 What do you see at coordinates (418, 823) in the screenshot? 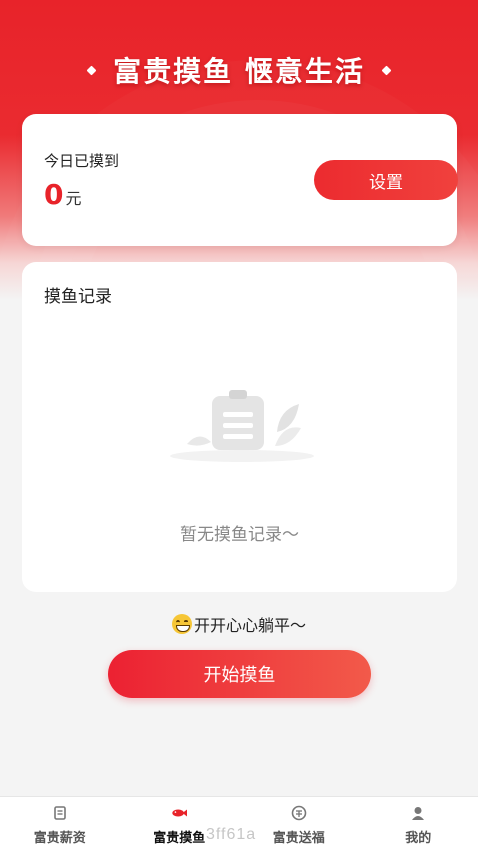
I see `tab-mine: 我的` at bounding box center [418, 823].